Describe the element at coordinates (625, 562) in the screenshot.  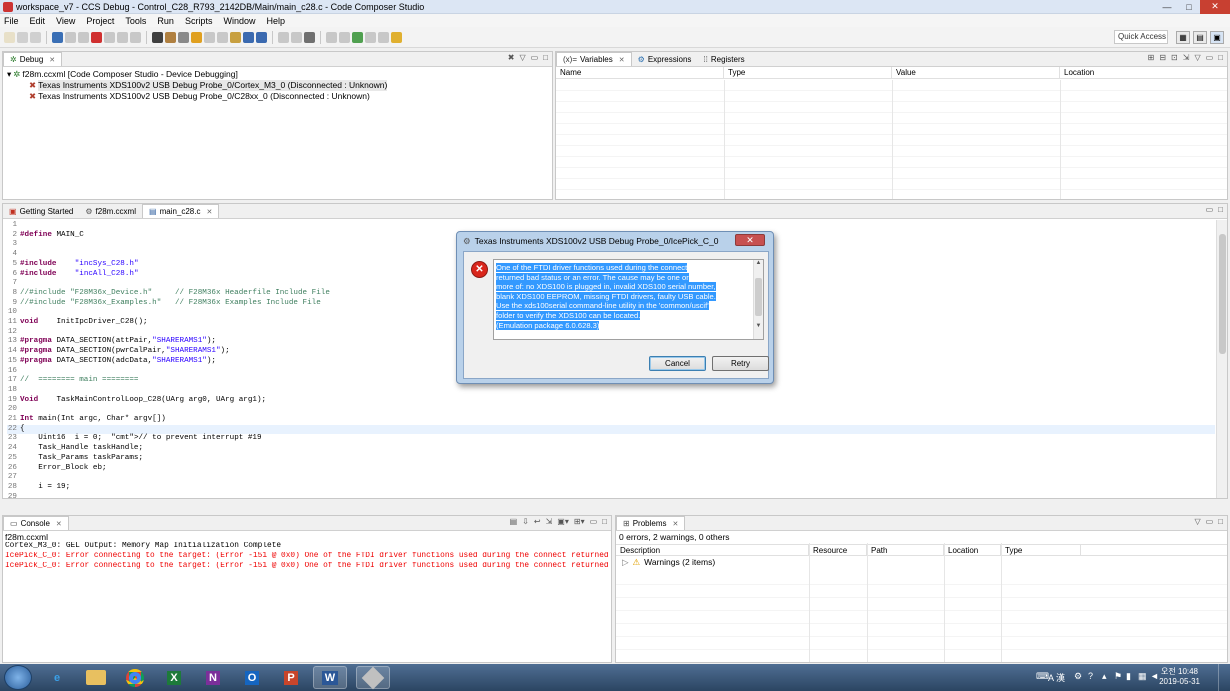
I see `expand-icon: ▷` at that location.